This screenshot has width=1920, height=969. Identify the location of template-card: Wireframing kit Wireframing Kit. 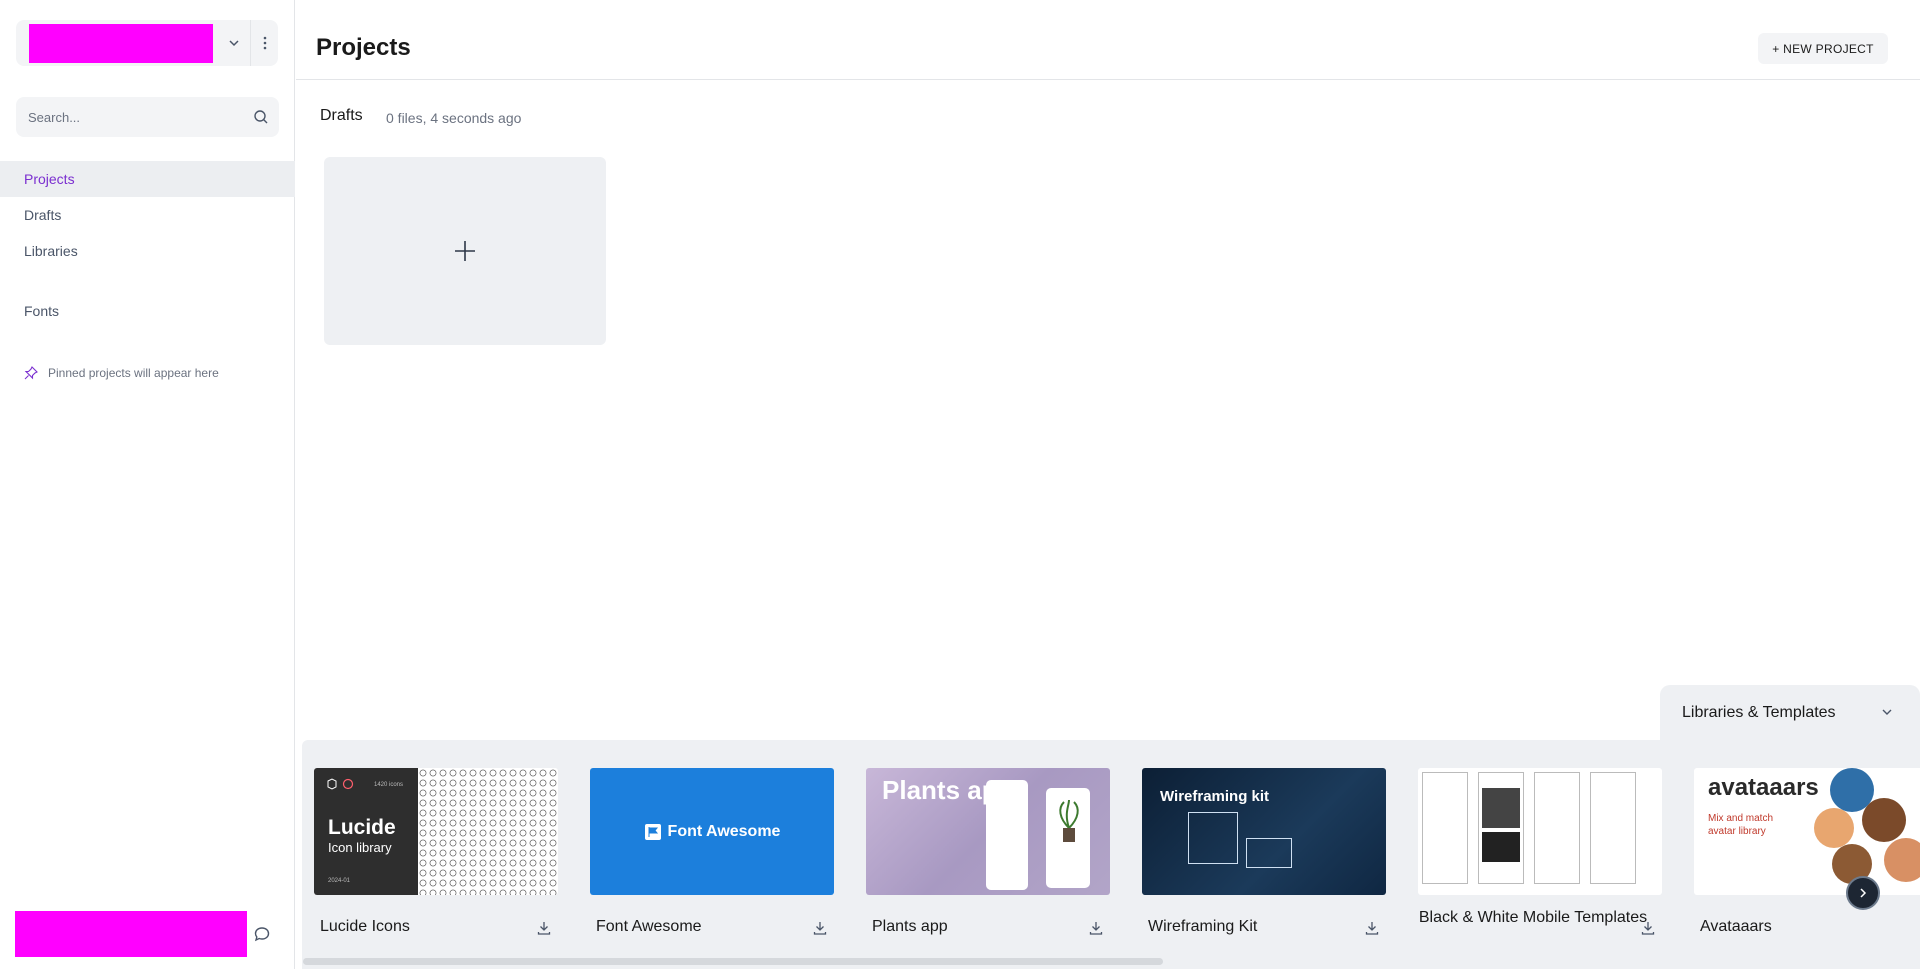
(1264, 851).